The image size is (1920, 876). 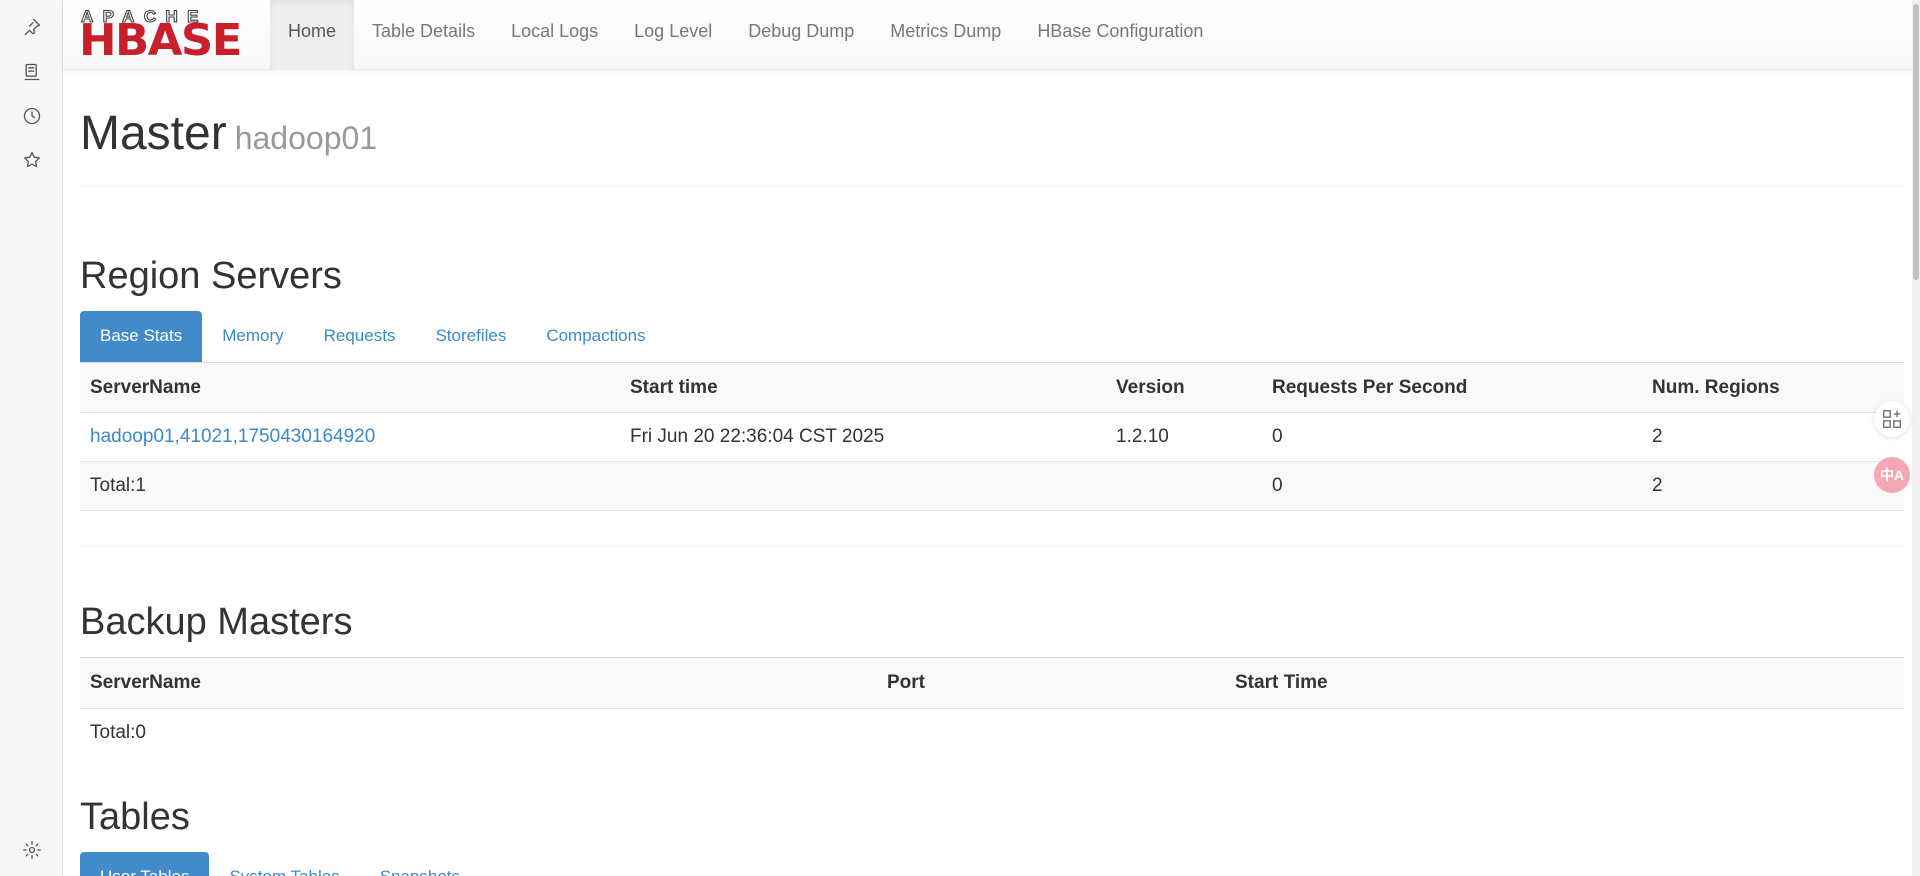 I want to click on sparkle-pin-icon, so click(x=32, y=27).